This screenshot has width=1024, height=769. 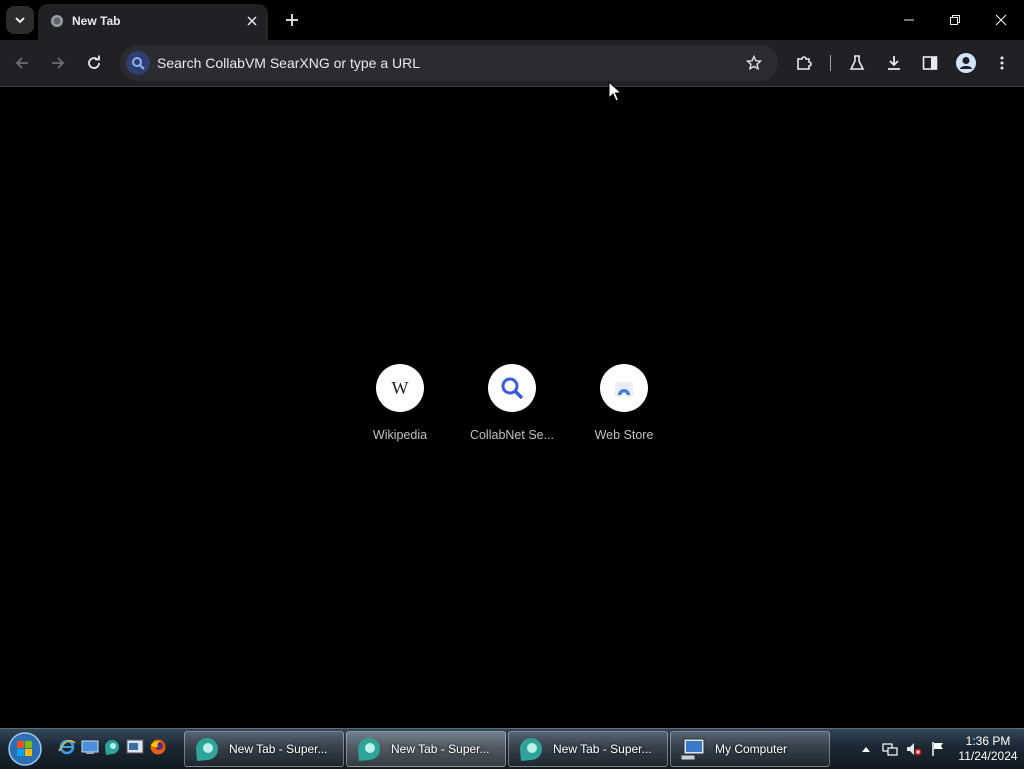 I want to click on star-icon, so click(x=754, y=63).